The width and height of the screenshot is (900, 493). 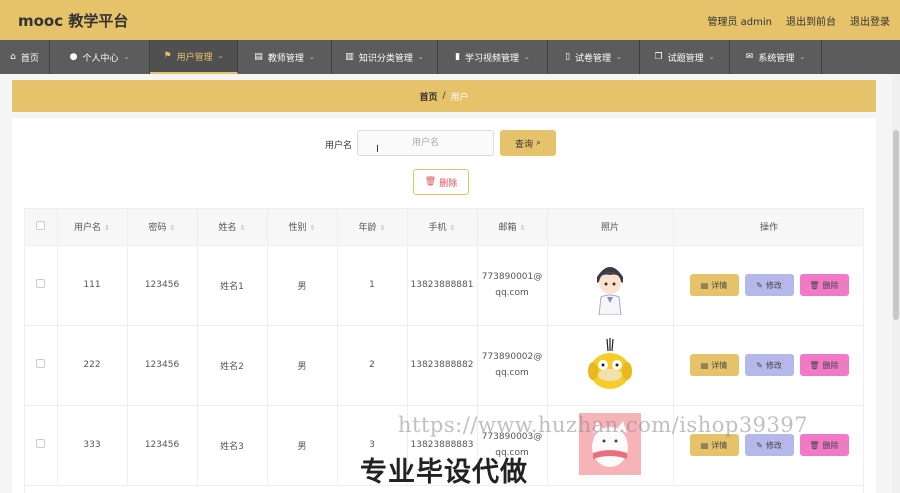 I want to click on table-header-row: 用户名 ⇕ 密码 ⇕ 姓名 ⇕ 性别 ⇕ 年龄 ⇕ 手机 ⇕ 邮箱 ⇕ 照片 操作, so click(x=444, y=227).